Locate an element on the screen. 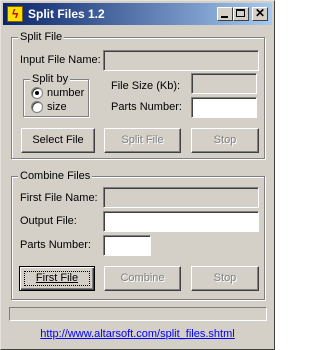  split-by-label: Split by is located at coordinates (50, 79).